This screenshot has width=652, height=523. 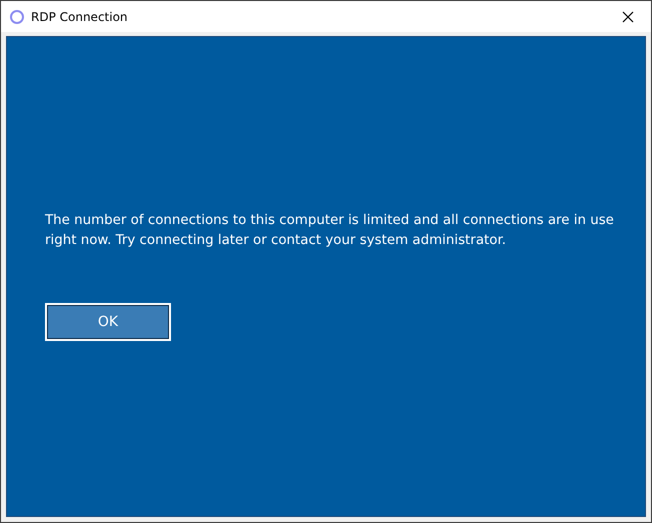 I want to click on ok-button: OK, so click(x=108, y=322).